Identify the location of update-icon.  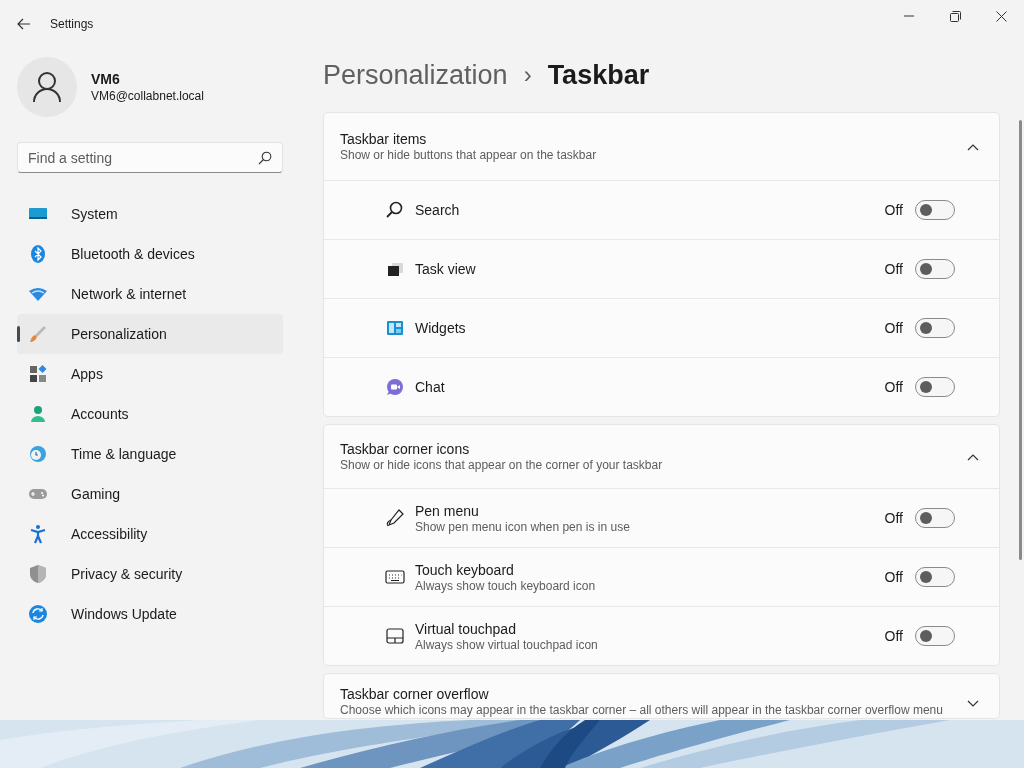
(38, 614).